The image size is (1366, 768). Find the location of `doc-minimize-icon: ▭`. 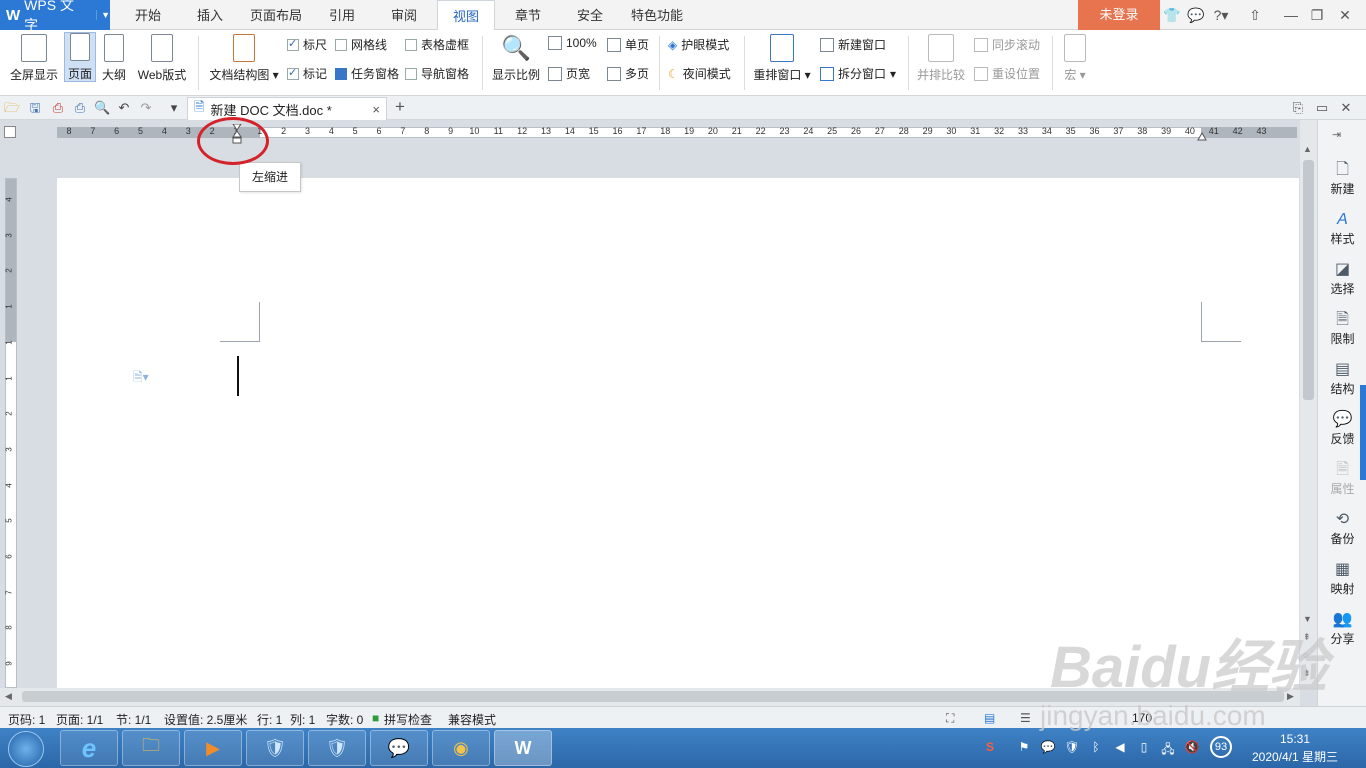

doc-minimize-icon: ▭ is located at coordinates (1322, 108).